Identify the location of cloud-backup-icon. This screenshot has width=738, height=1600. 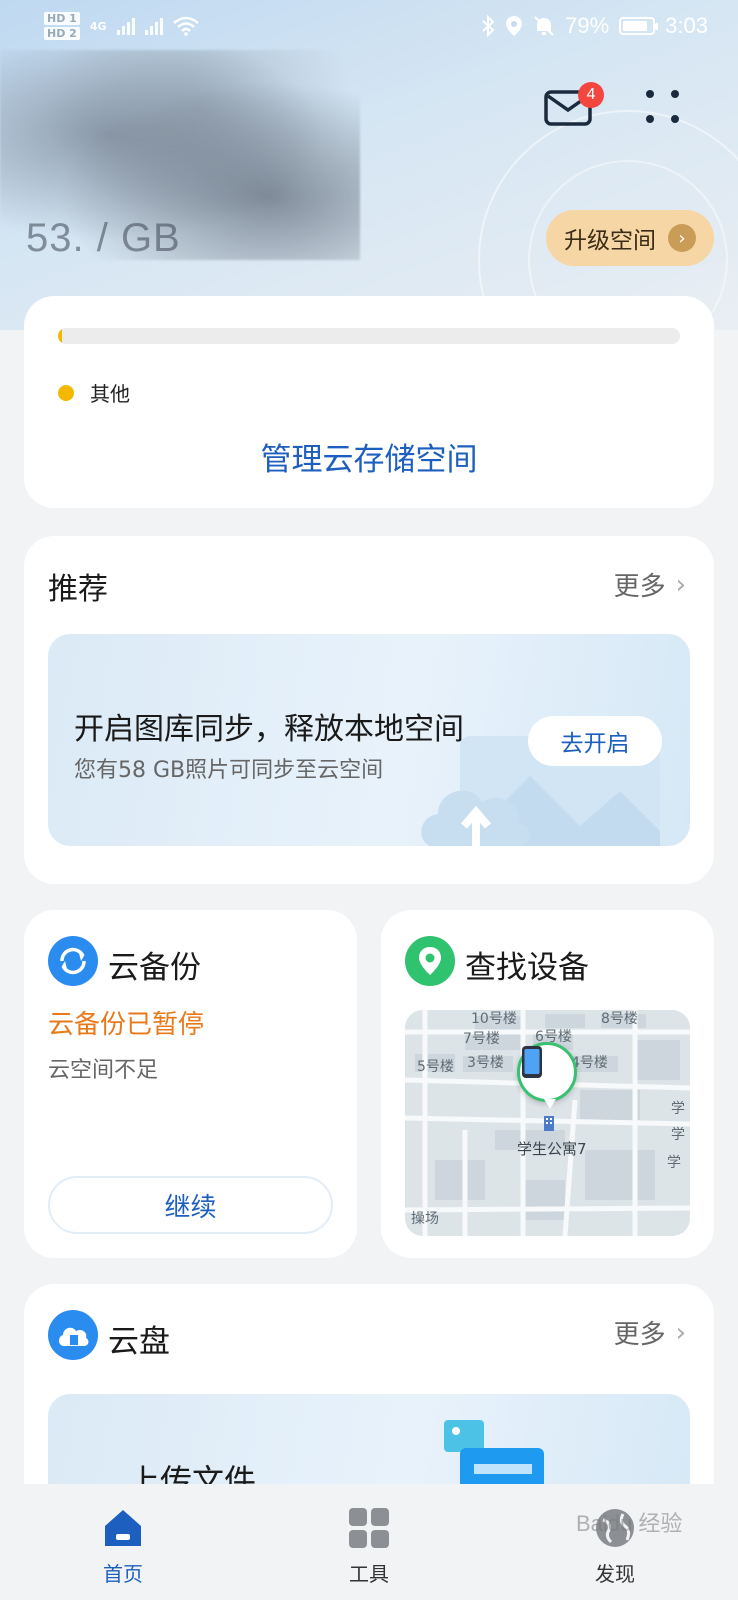
(73, 961).